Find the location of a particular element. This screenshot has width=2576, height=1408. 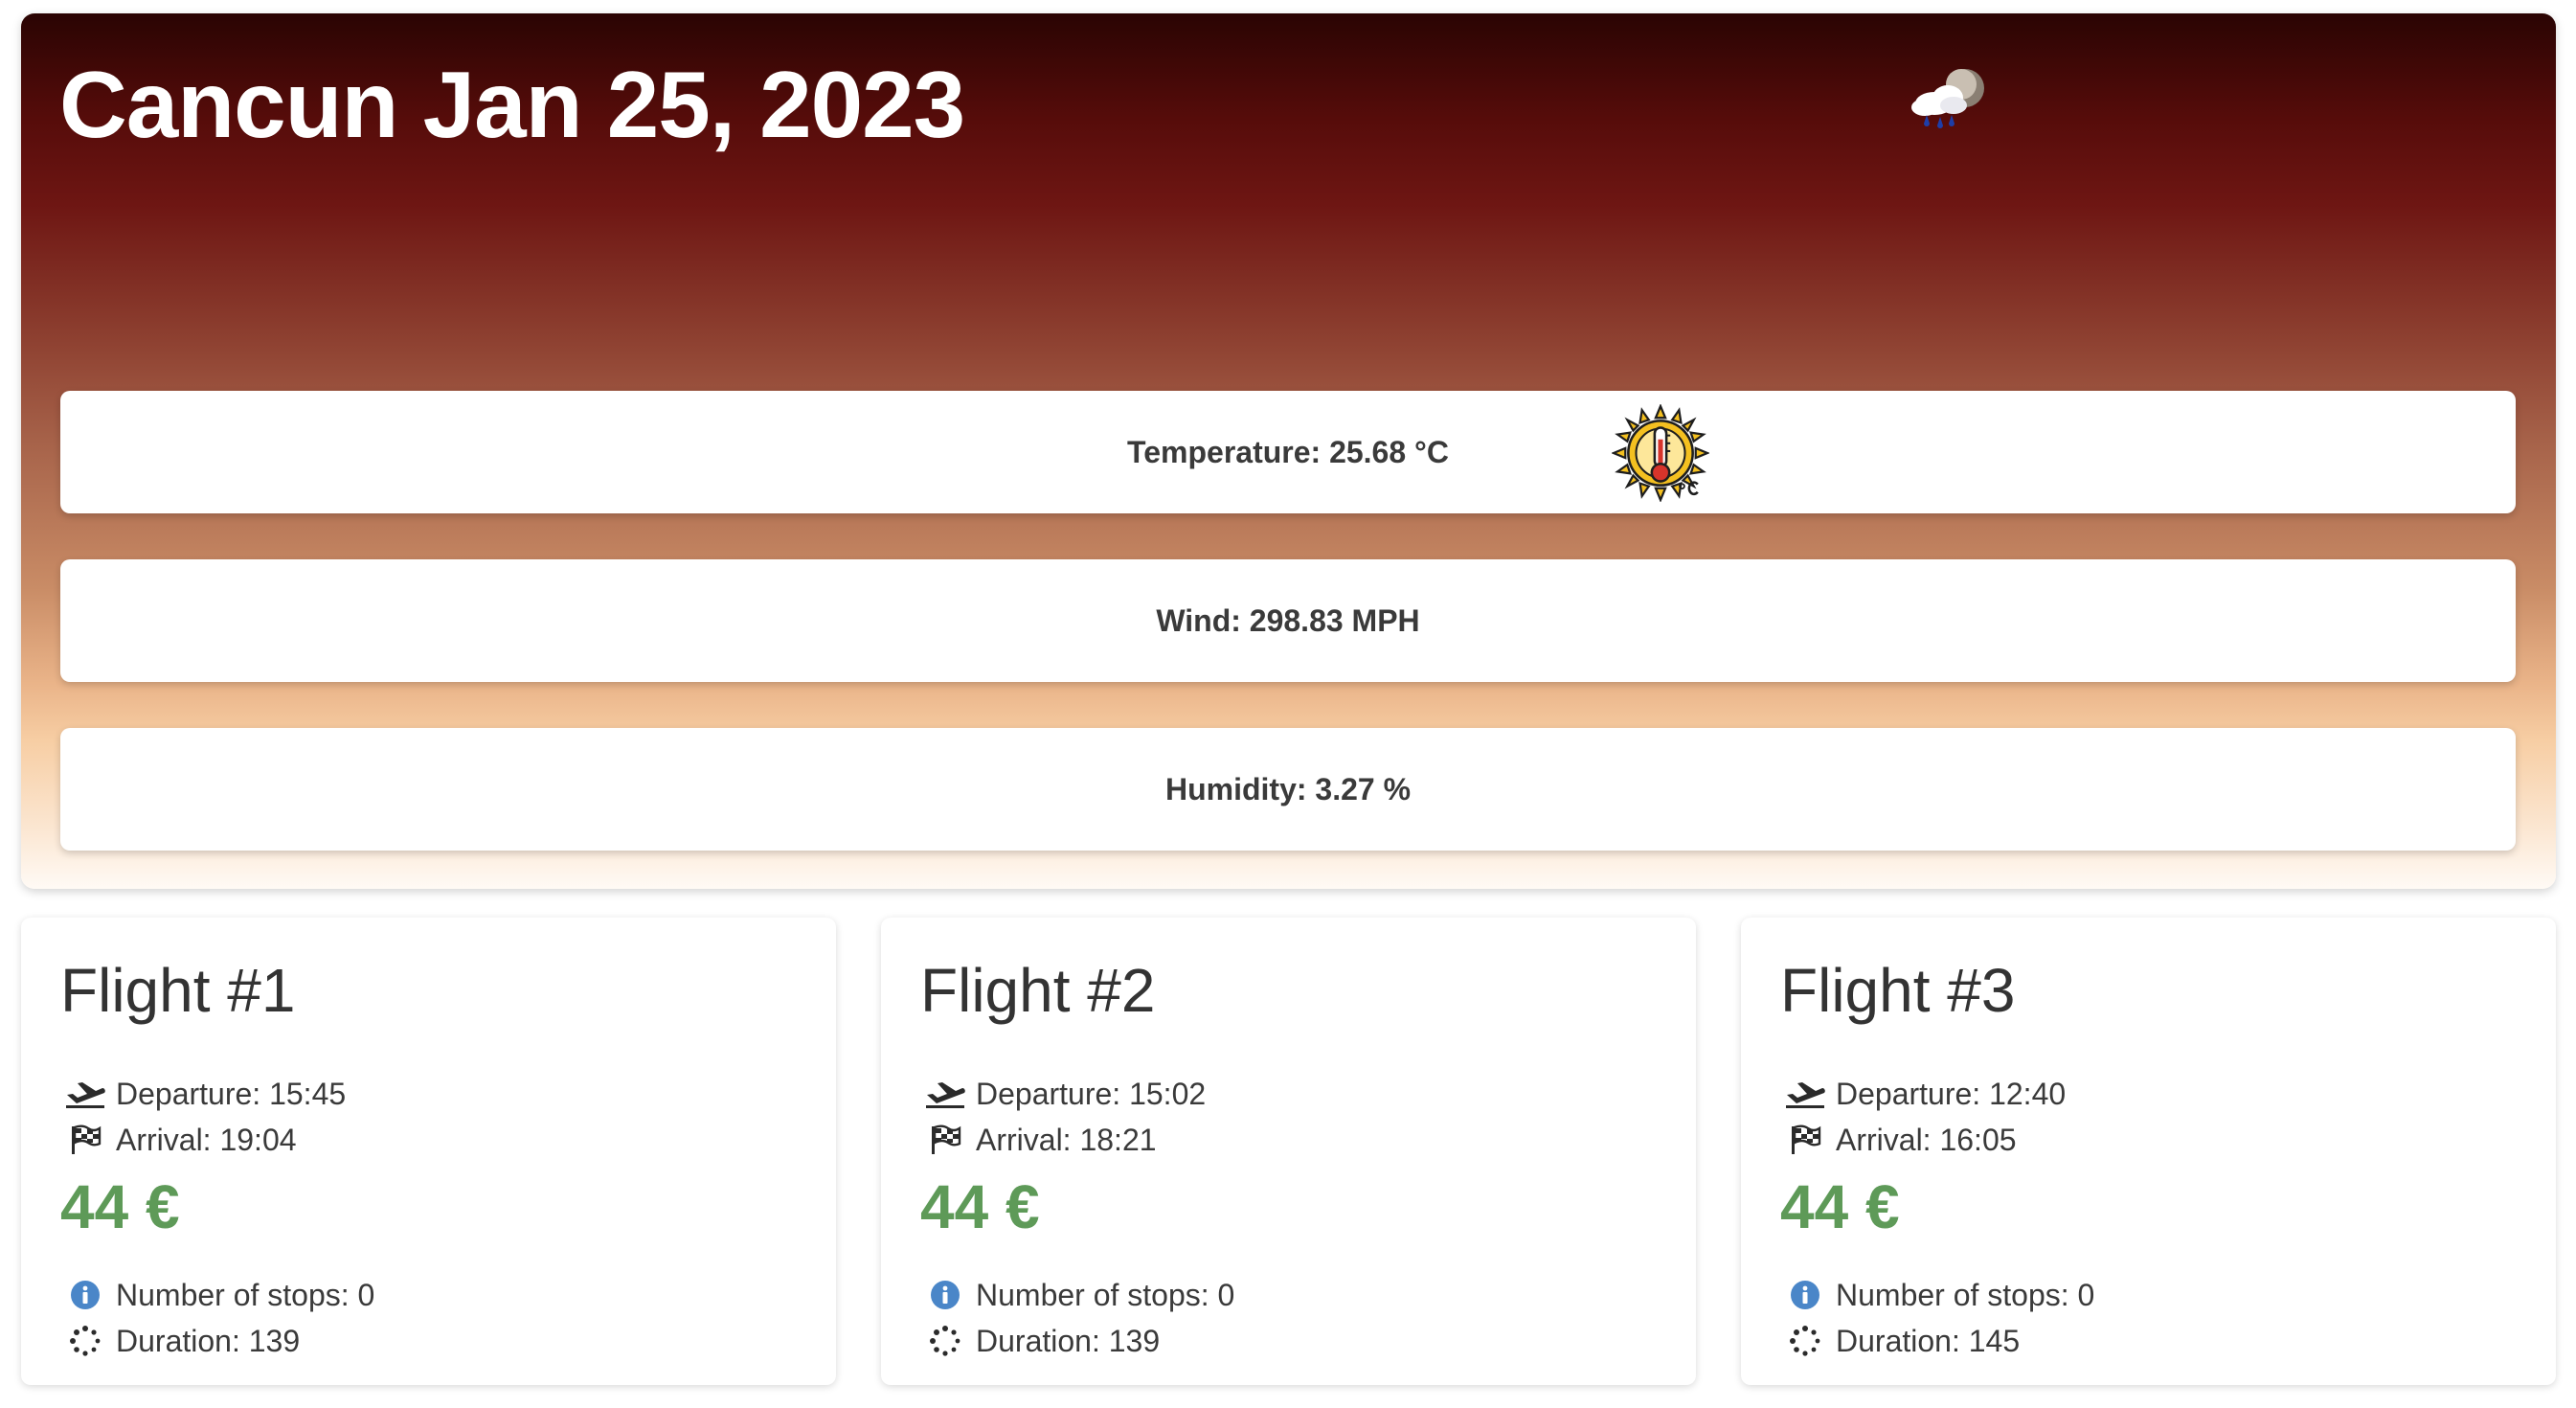

wind-value: Wind: 298.83 MPH is located at coordinates (1288, 620).